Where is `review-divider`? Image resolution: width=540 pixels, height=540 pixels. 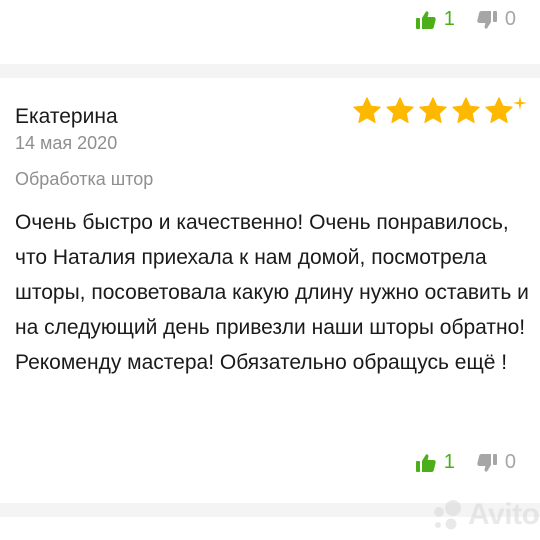
review-divider is located at coordinates (270, 71).